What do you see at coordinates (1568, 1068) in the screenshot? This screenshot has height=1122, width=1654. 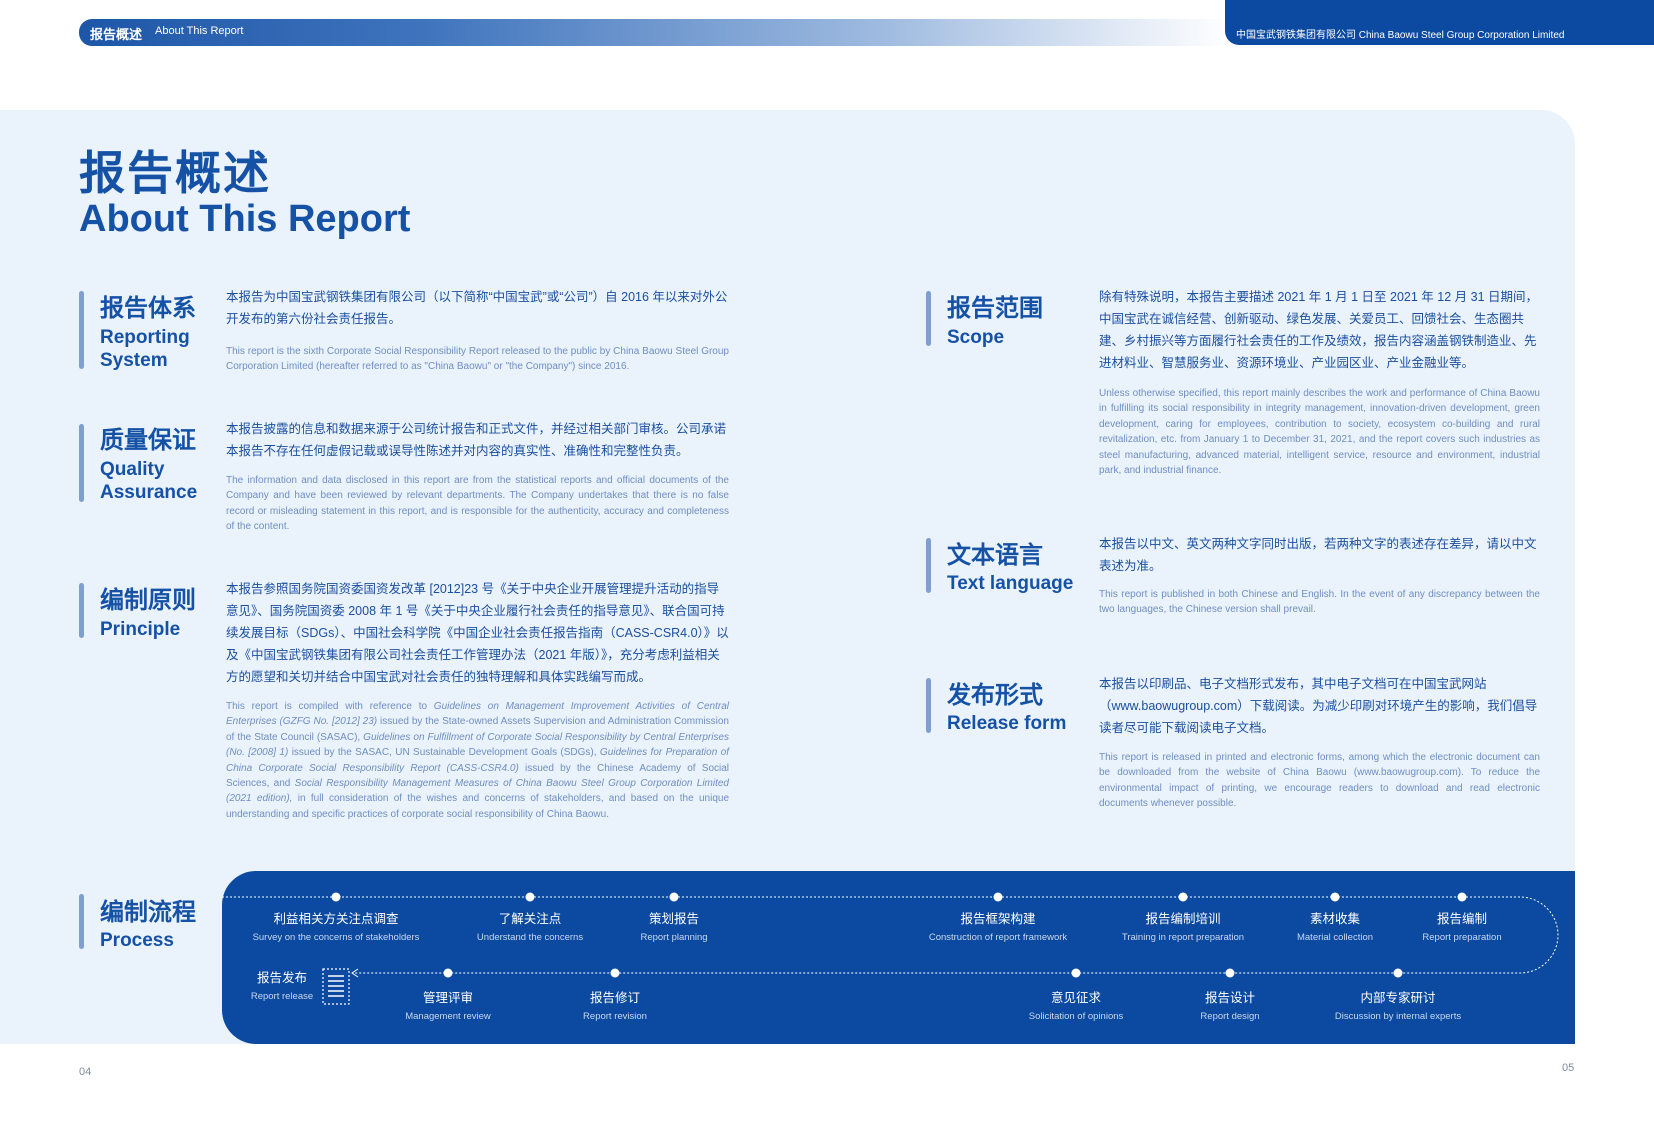 I see `page-number-right: 05` at bounding box center [1568, 1068].